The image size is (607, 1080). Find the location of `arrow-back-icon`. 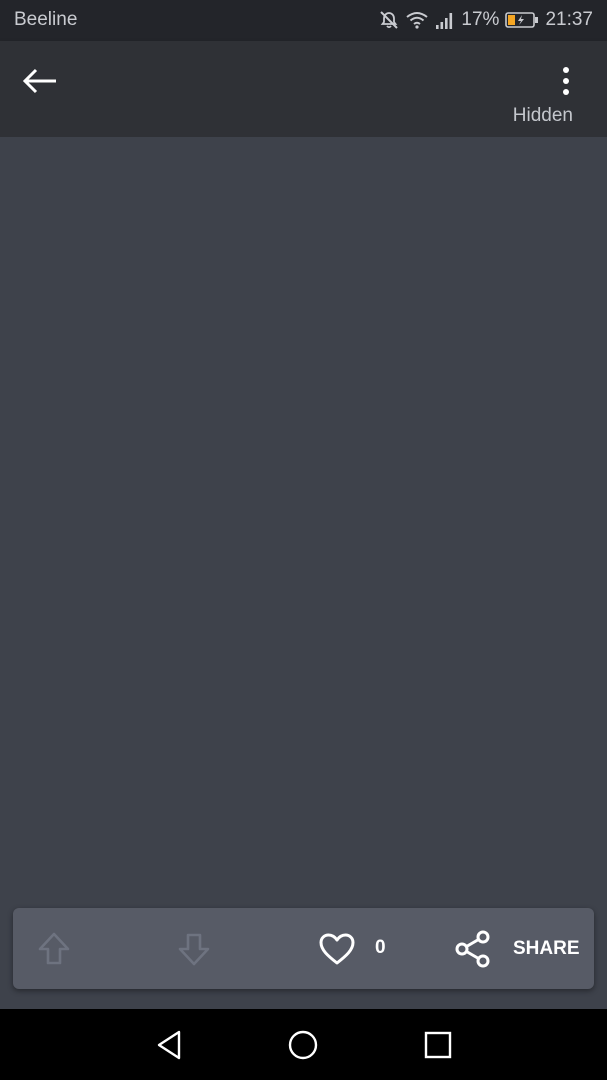

arrow-back-icon is located at coordinates (39, 81).